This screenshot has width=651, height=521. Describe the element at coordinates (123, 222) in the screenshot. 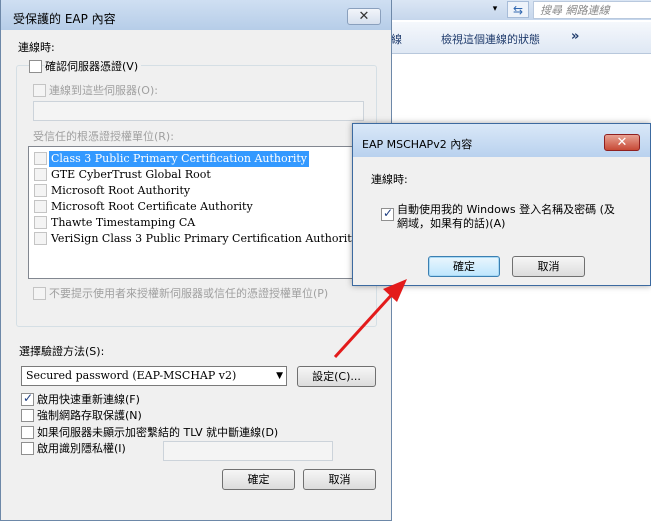

I see `ca-label: Thawte Timestamping CA` at that location.